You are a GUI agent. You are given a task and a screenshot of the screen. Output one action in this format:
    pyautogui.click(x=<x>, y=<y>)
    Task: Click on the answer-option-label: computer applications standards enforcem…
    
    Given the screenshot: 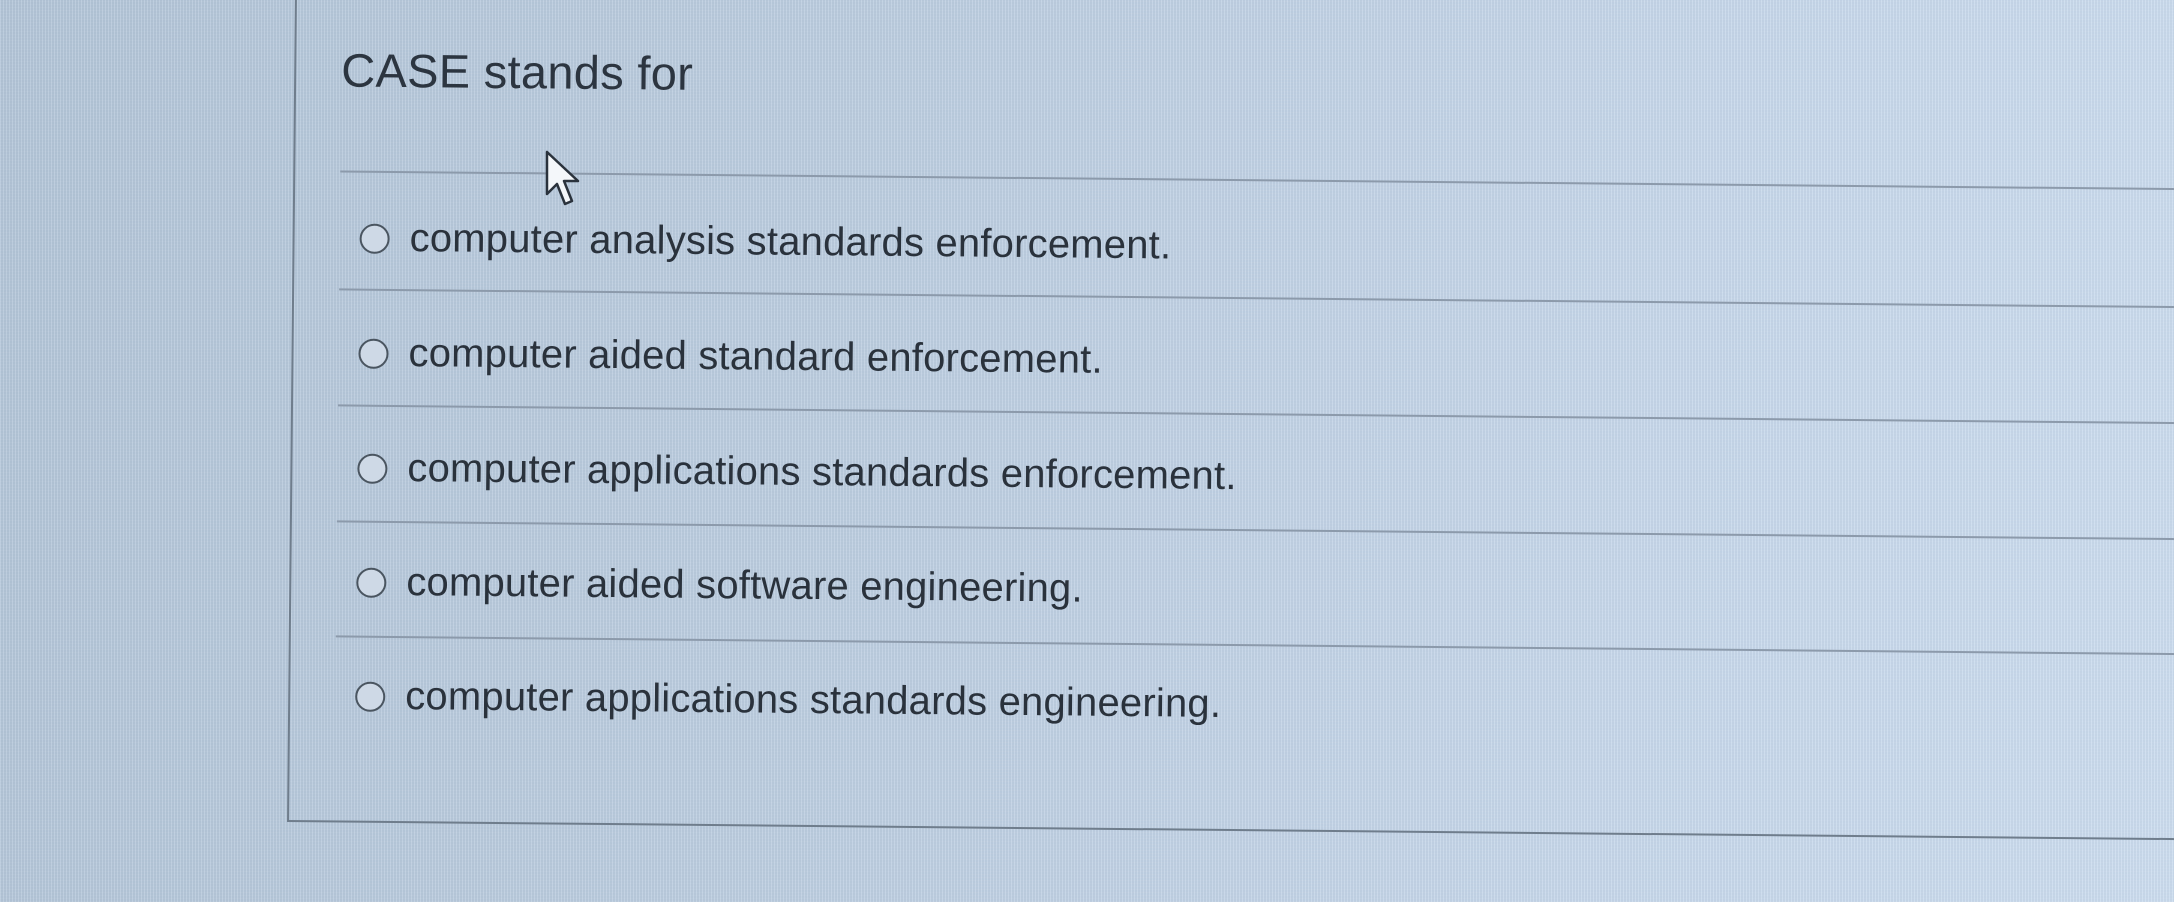 What is the action you would take?
    pyautogui.click(x=822, y=472)
    